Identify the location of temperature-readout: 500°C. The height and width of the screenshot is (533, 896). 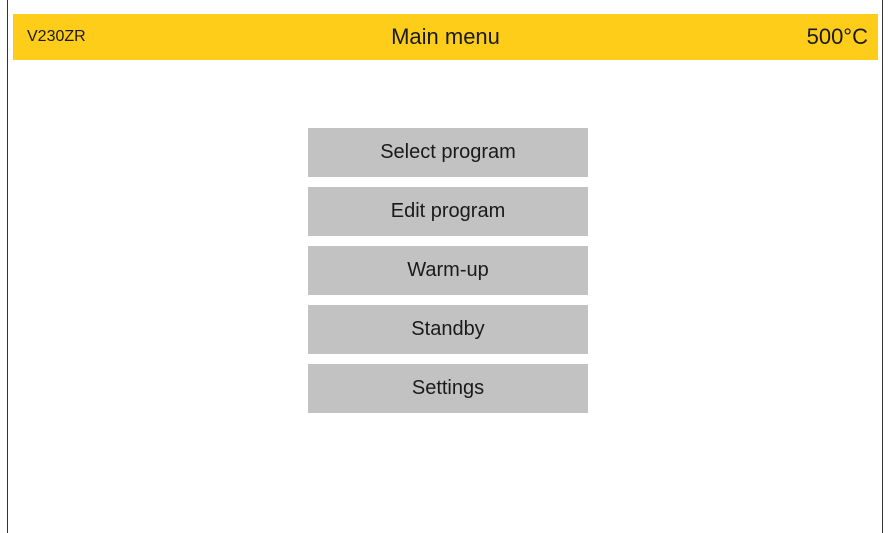
(837, 36).